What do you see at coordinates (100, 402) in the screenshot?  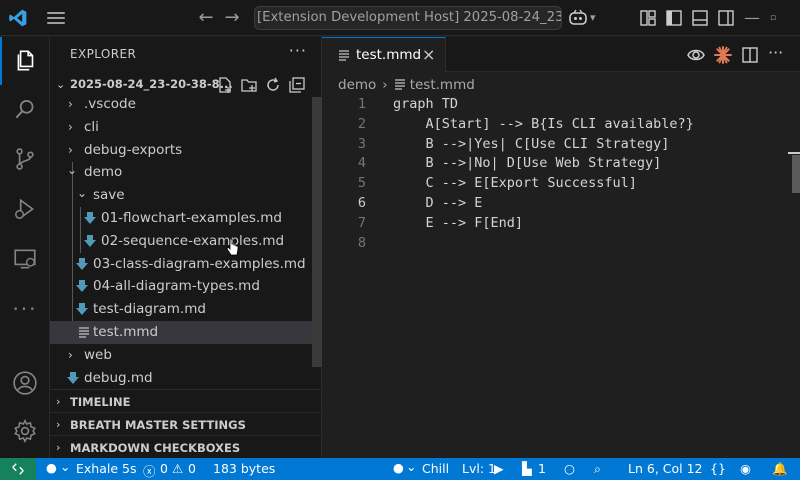 I see `section-label: TIMELINE` at bounding box center [100, 402].